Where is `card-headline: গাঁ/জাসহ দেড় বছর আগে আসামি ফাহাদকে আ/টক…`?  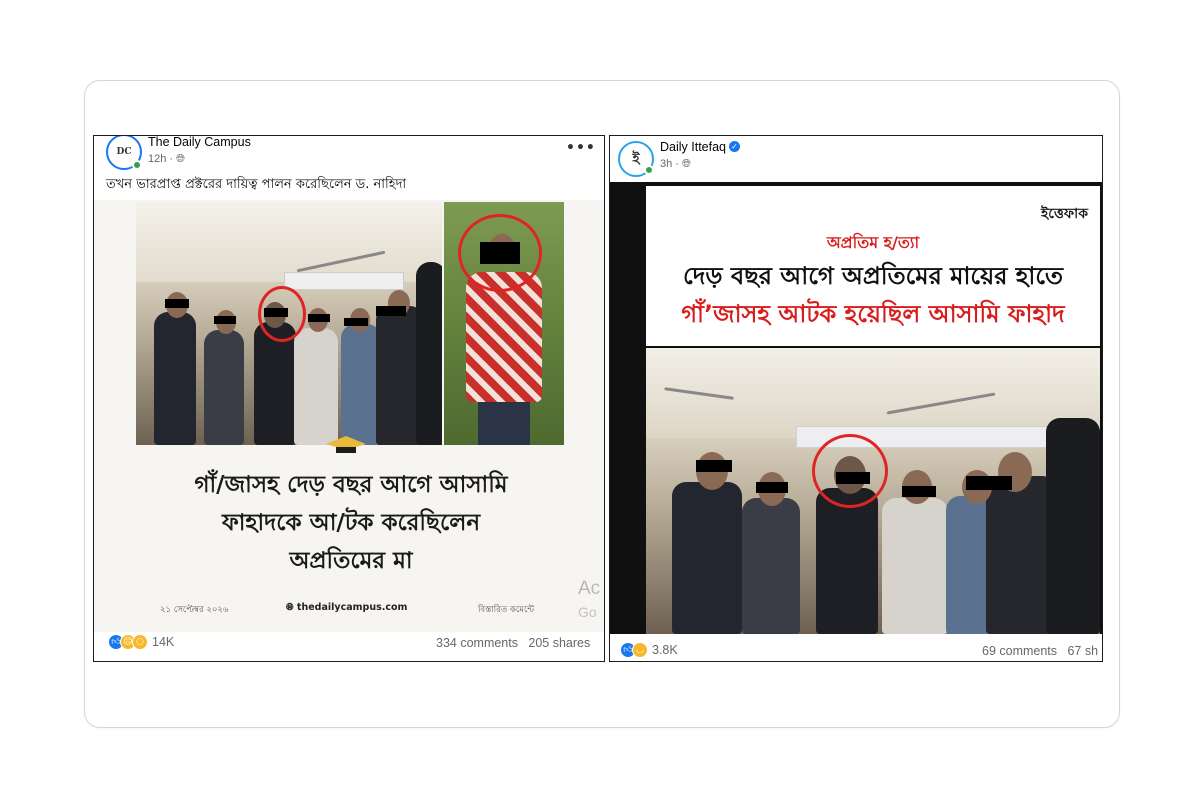
card-headline: গাঁ/জাসহ দেড় বছর আগে আসামি ফাহাদকে আ/টক… is located at coordinates (351, 523).